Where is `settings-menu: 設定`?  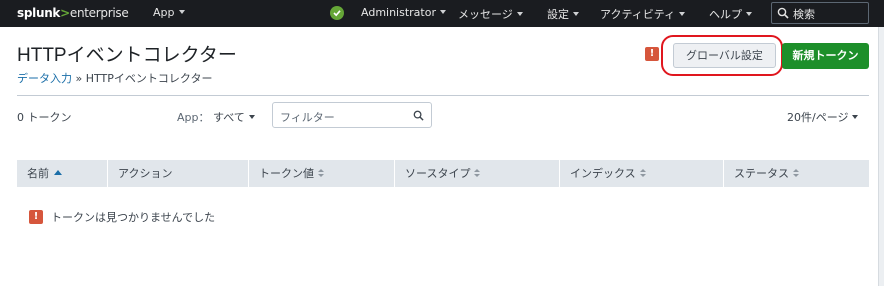 settings-menu: 設定 is located at coordinates (563, 14).